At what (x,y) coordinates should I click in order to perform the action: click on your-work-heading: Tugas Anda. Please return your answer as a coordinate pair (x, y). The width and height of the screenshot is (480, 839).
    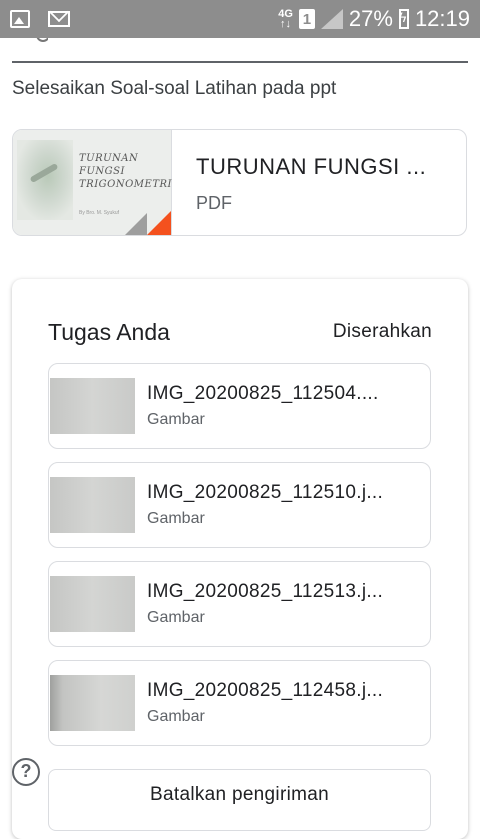
    Looking at the image, I should click on (109, 332).